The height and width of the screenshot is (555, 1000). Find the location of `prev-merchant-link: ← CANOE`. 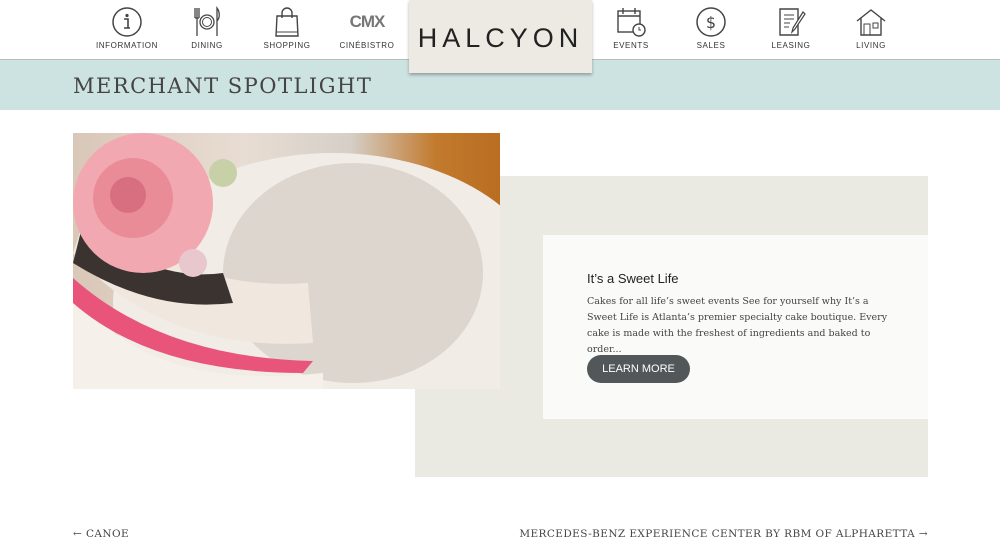

prev-merchant-link: ← CANOE is located at coordinates (101, 534).